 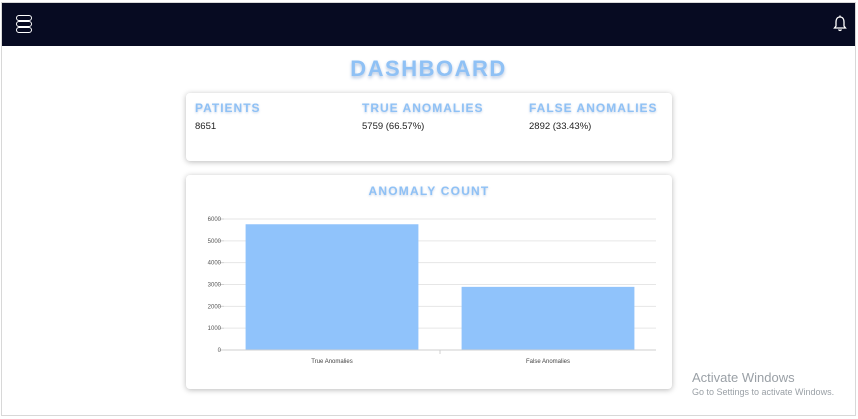 What do you see at coordinates (206, 126) in the screenshot?
I see `stat-value: 8651` at bounding box center [206, 126].